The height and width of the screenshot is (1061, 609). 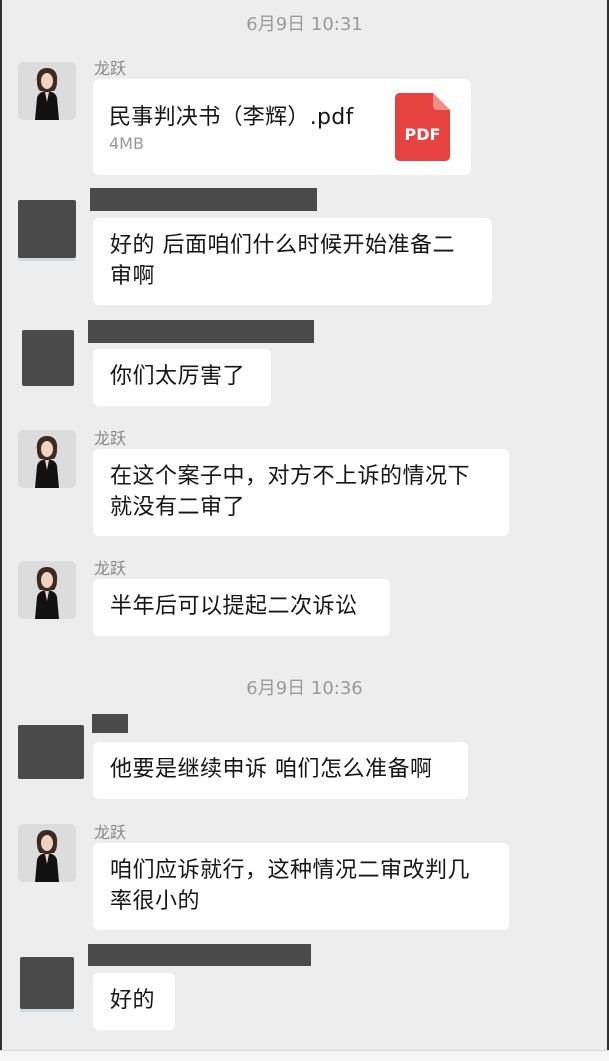 What do you see at coordinates (301, 492) in the screenshot?
I see `chat-bubble: 在这个案子中，对方不上诉的情况下就没有二审了` at bounding box center [301, 492].